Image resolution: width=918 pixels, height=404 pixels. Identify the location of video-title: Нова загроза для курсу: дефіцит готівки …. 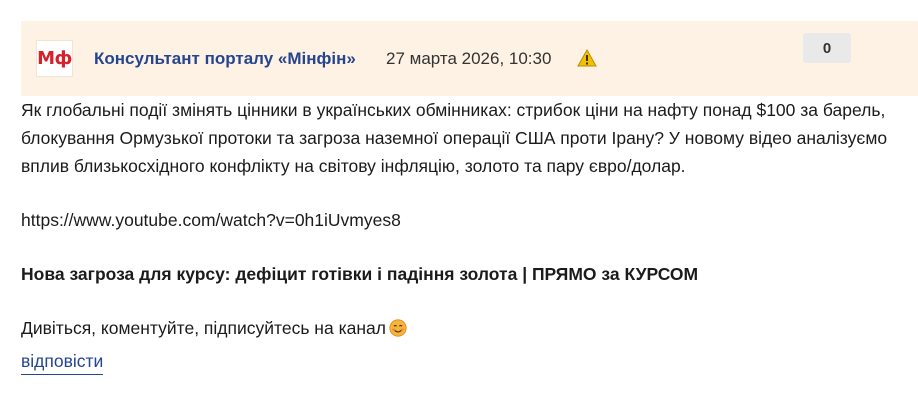
(360, 274).